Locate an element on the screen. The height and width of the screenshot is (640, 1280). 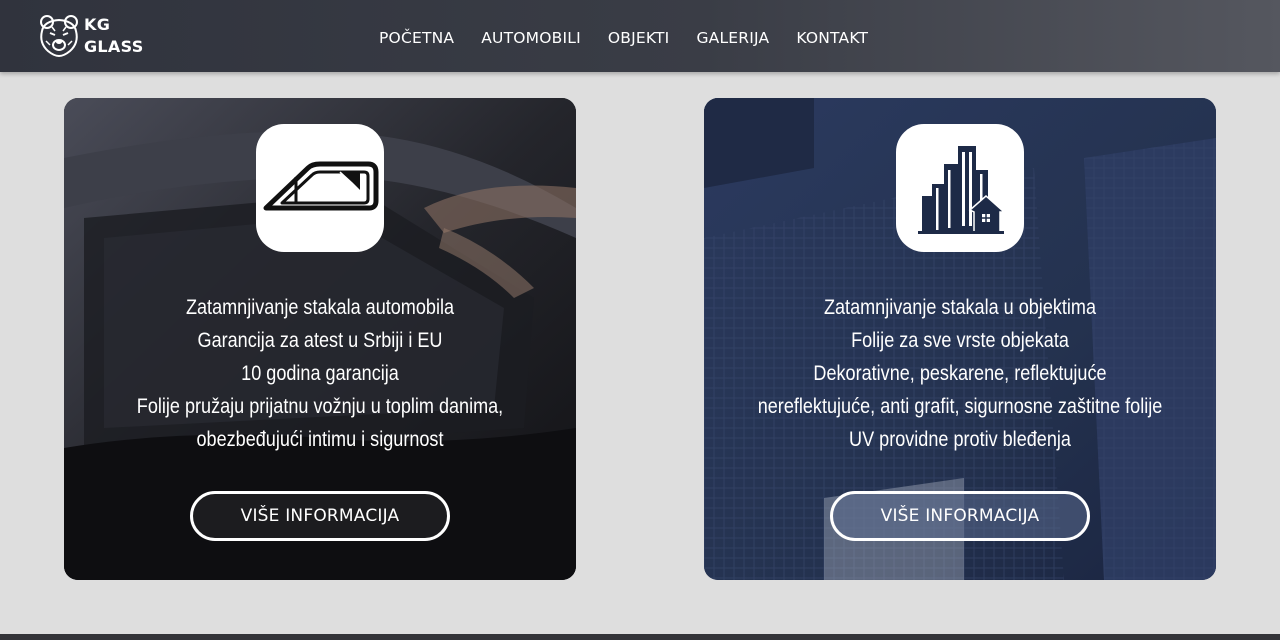
card-line: 10 godina garancija is located at coordinates (320, 373).